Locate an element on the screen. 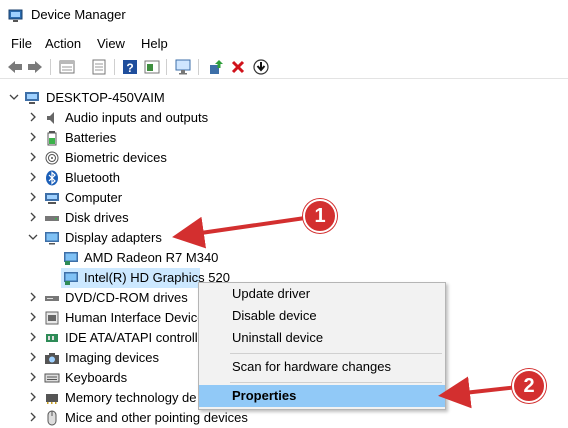  tree-item-label: Keyboards is located at coordinates (96, 377).